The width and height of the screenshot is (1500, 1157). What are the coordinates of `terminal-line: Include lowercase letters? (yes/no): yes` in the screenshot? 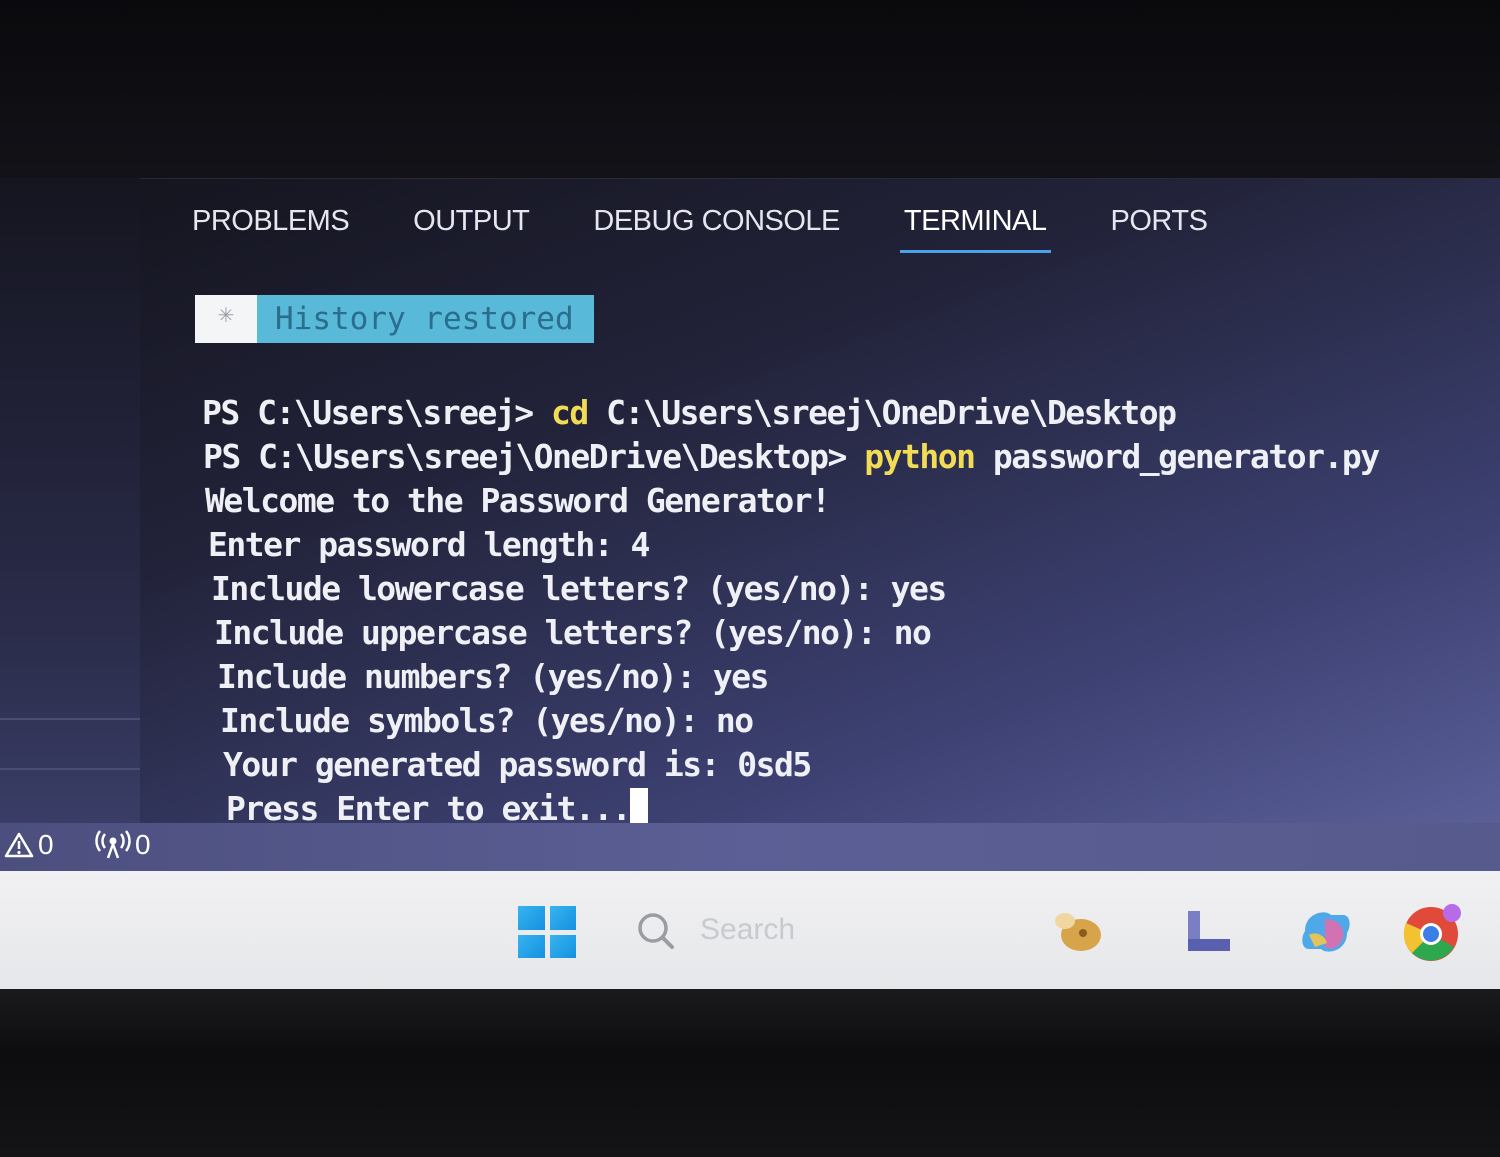 It's located at (579, 588).